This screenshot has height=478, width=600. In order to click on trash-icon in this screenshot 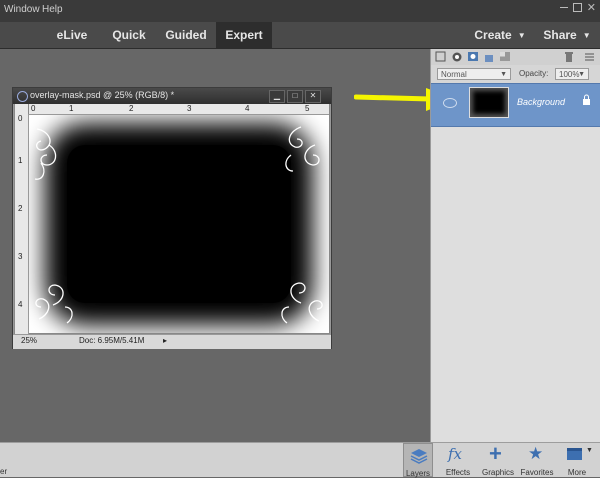, I will do `click(569, 56)`.